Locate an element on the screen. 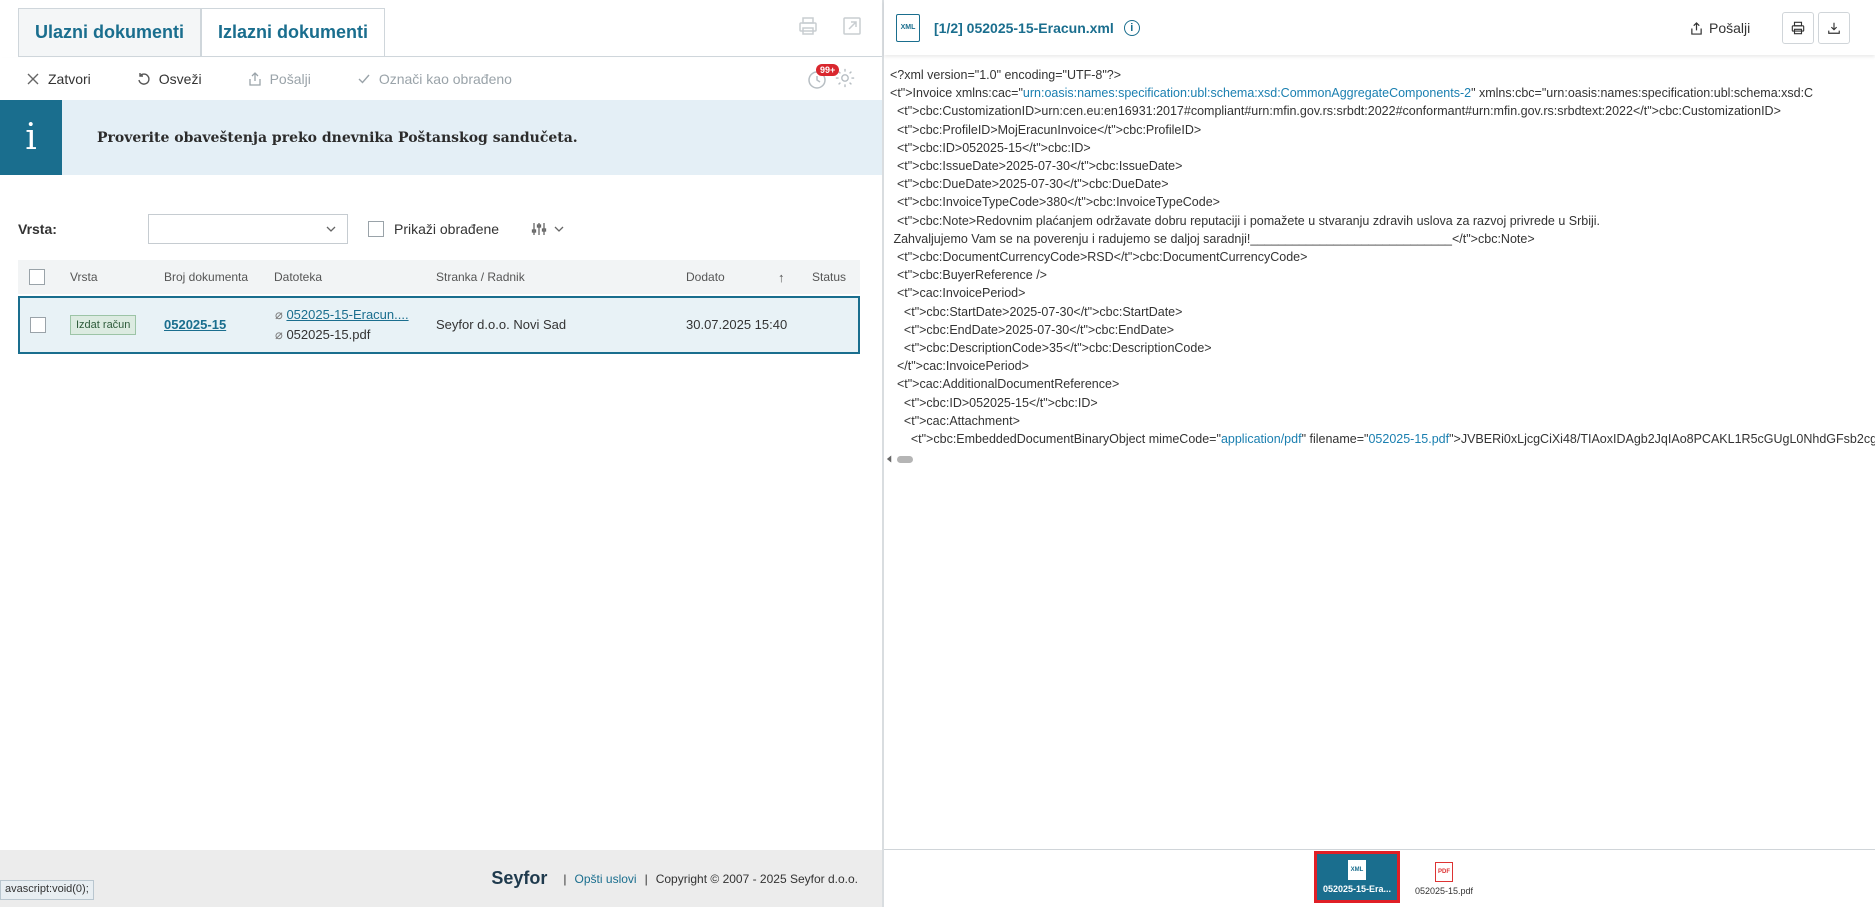  type-filter-label: Vrsta: is located at coordinates (37, 229).